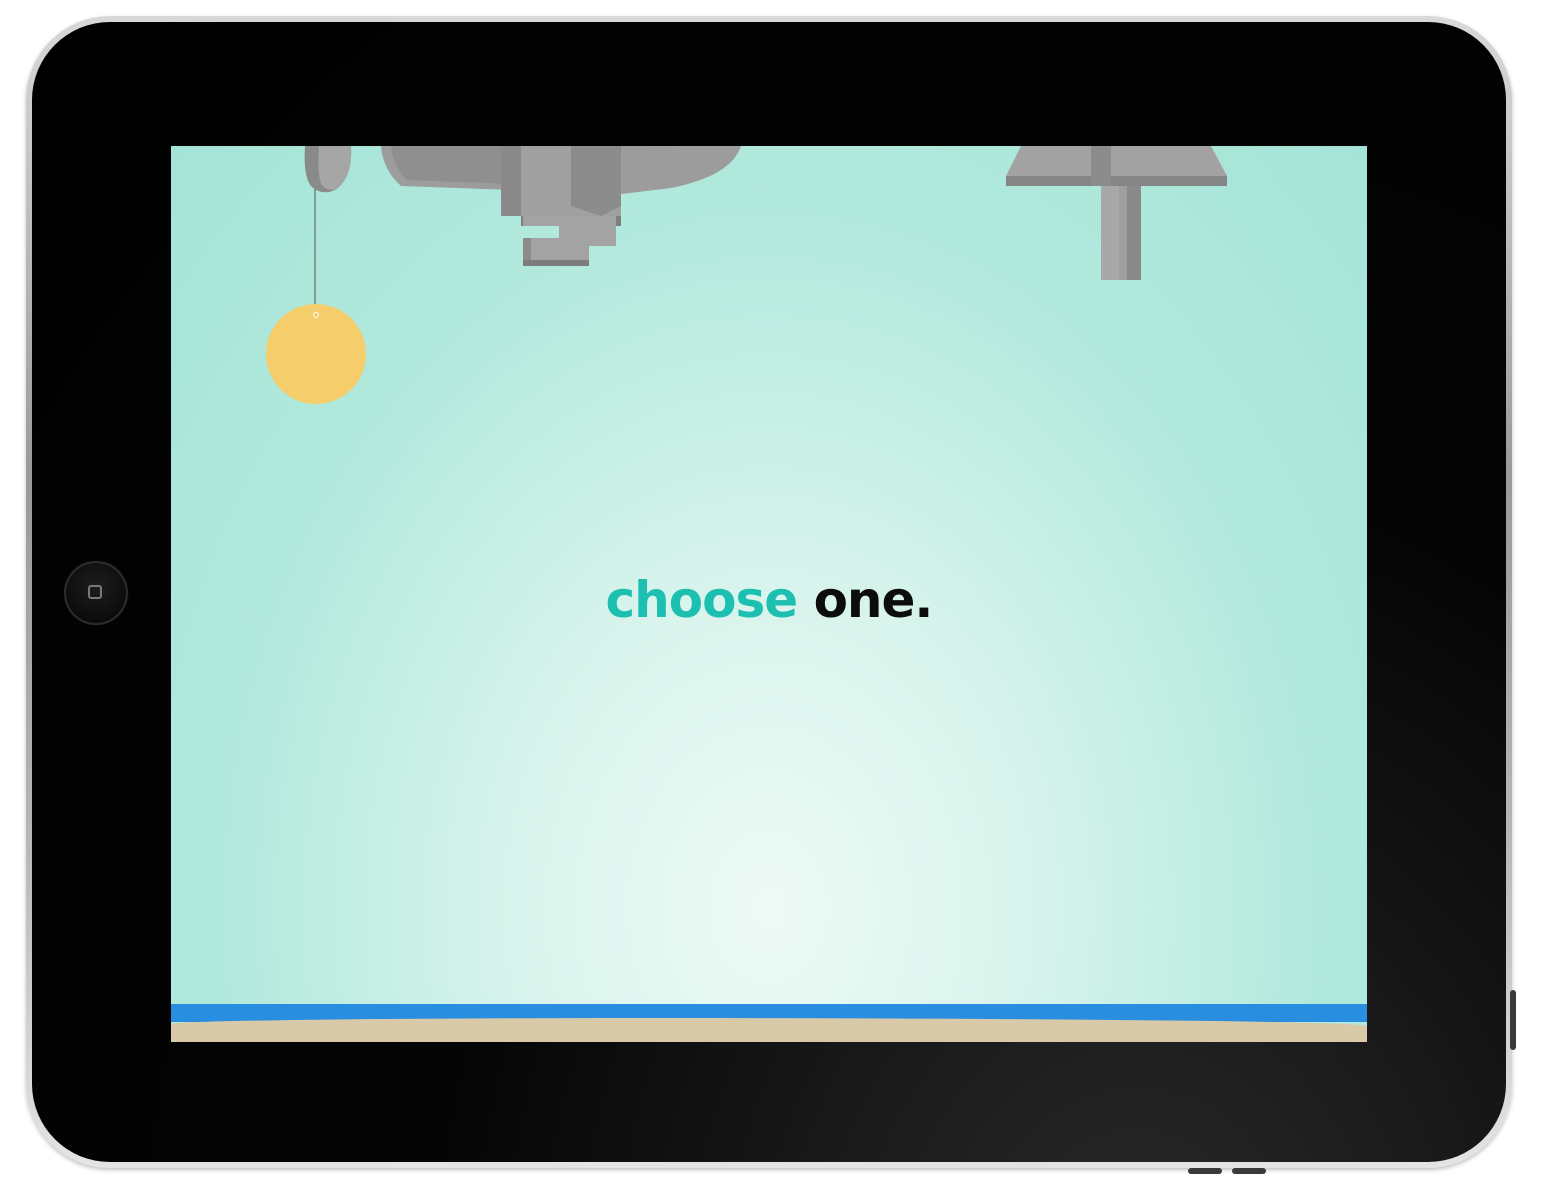  Describe the element at coordinates (873, 600) in the screenshot. I see `headline-word-one: one.` at that location.